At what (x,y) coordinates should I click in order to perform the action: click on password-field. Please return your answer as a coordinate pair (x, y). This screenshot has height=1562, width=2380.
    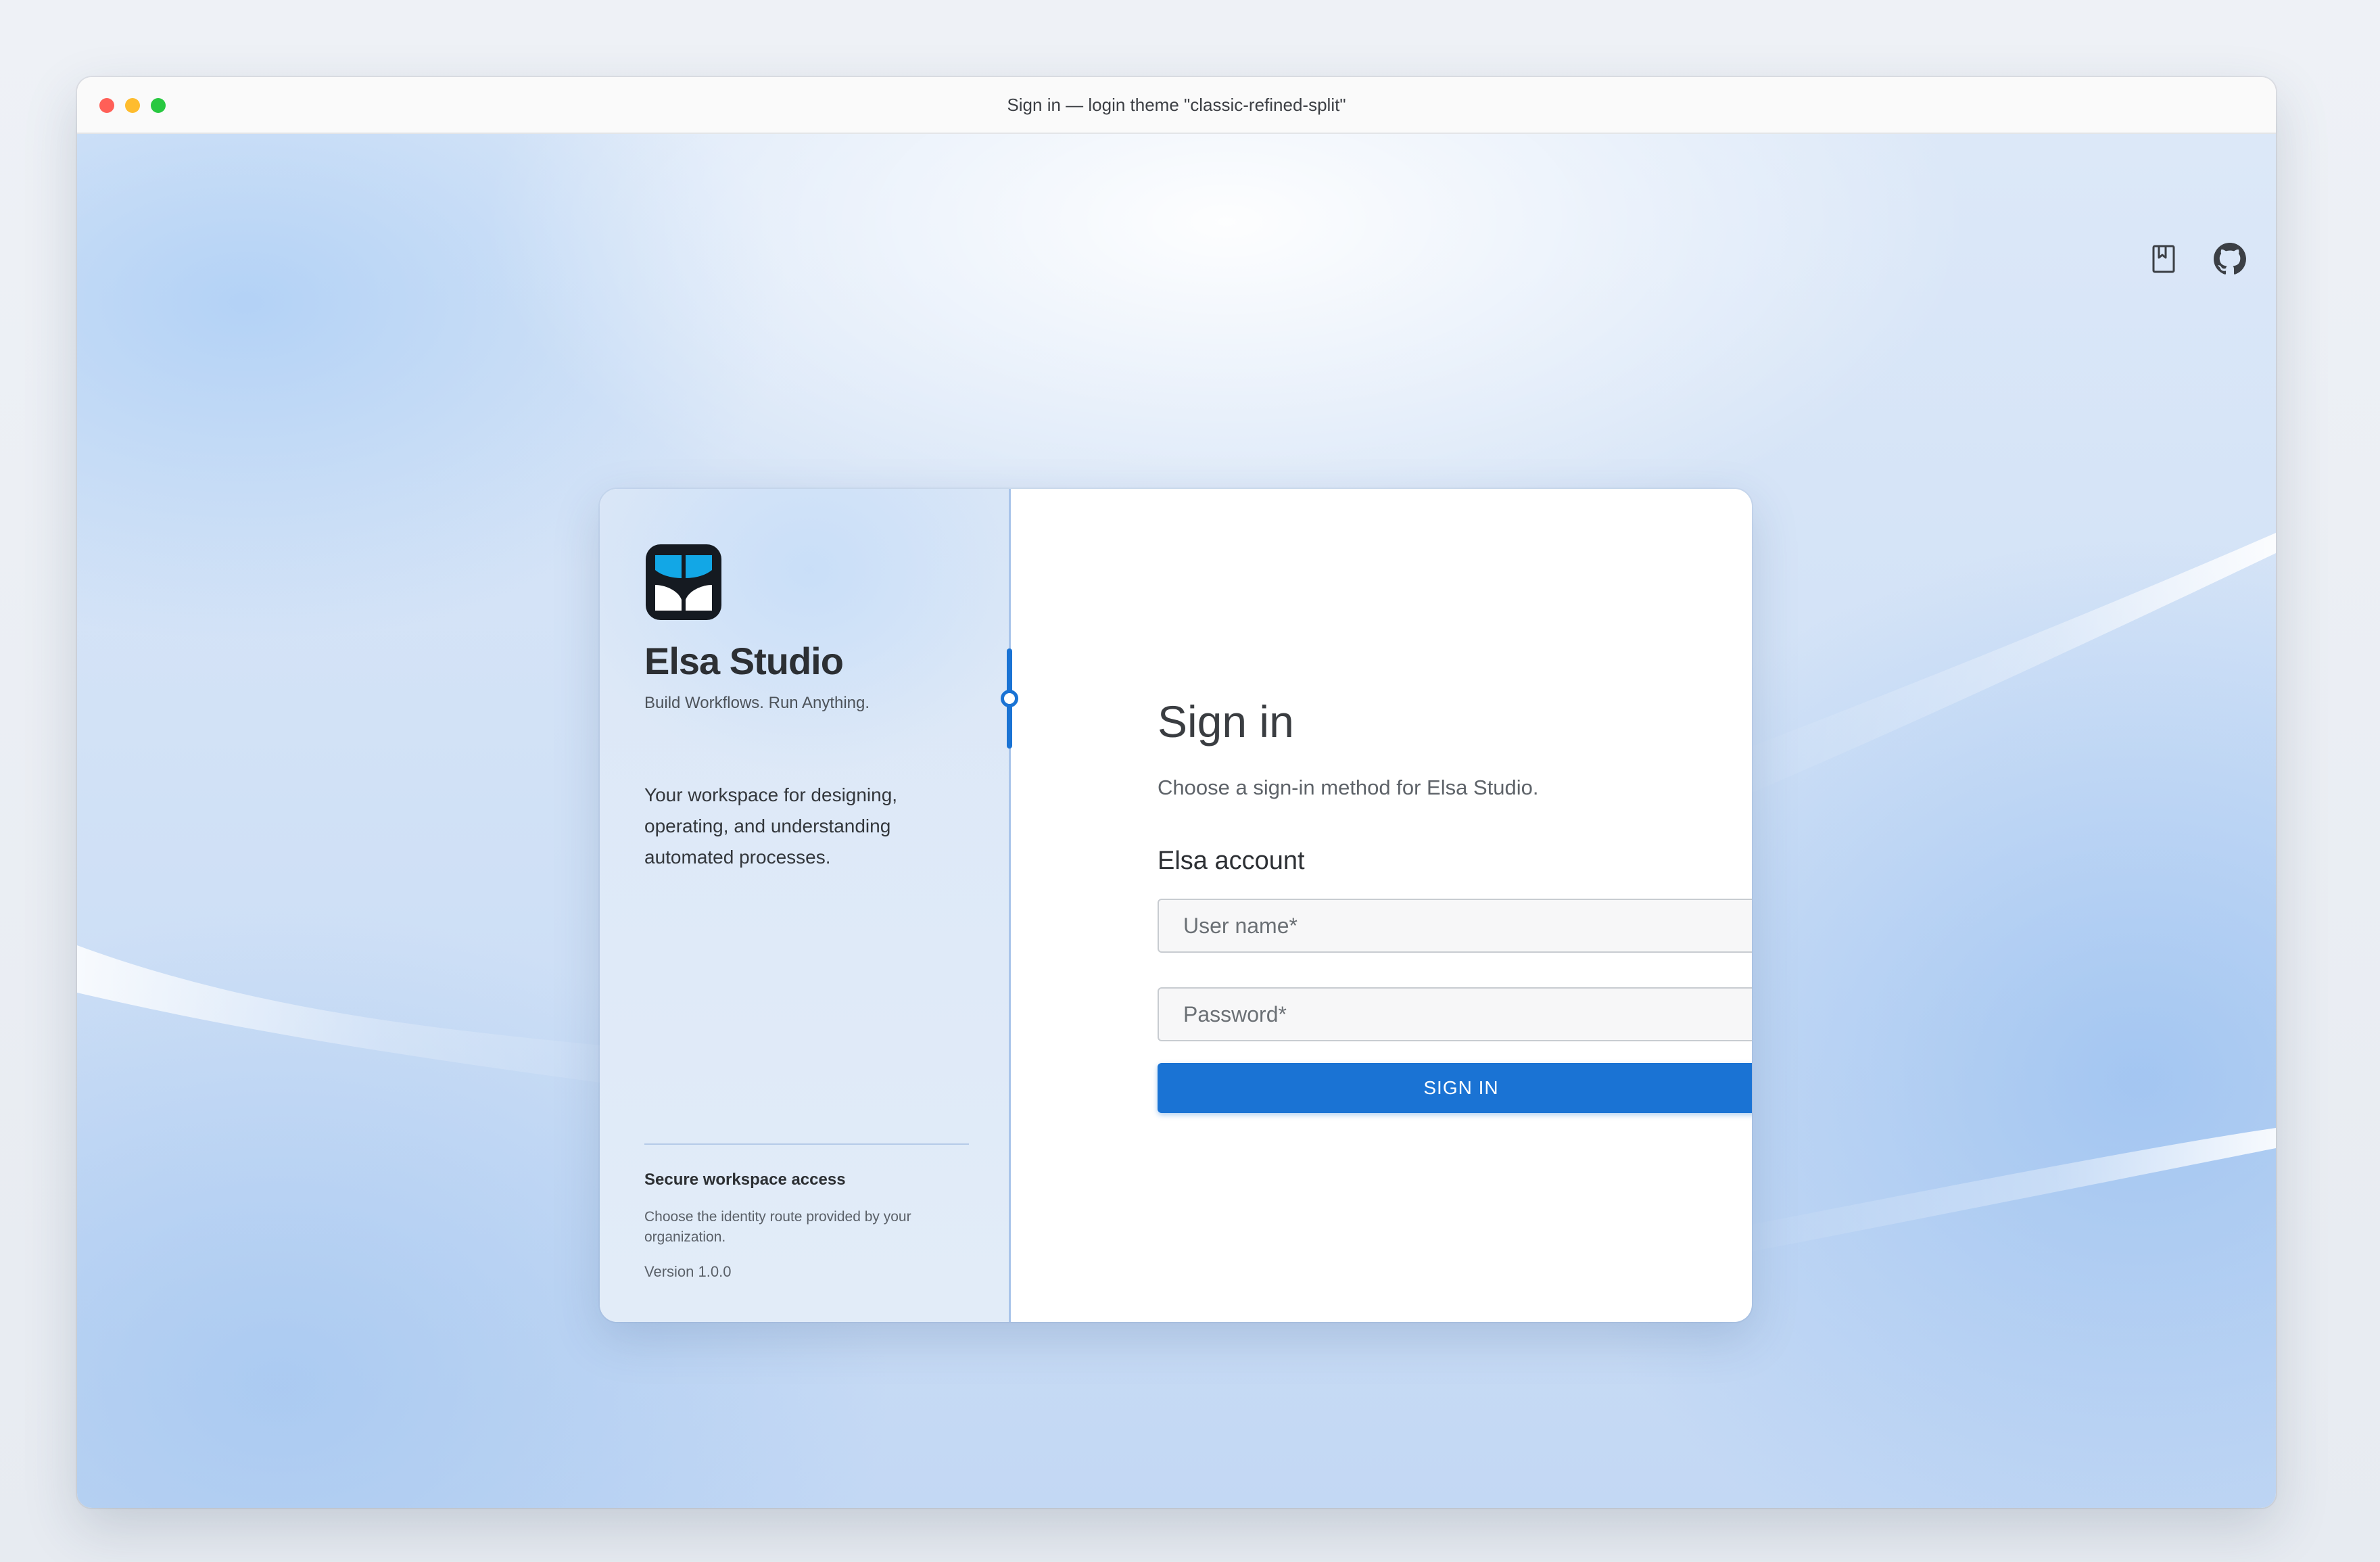
    Looking at the image, I should click on (1455, 1014).